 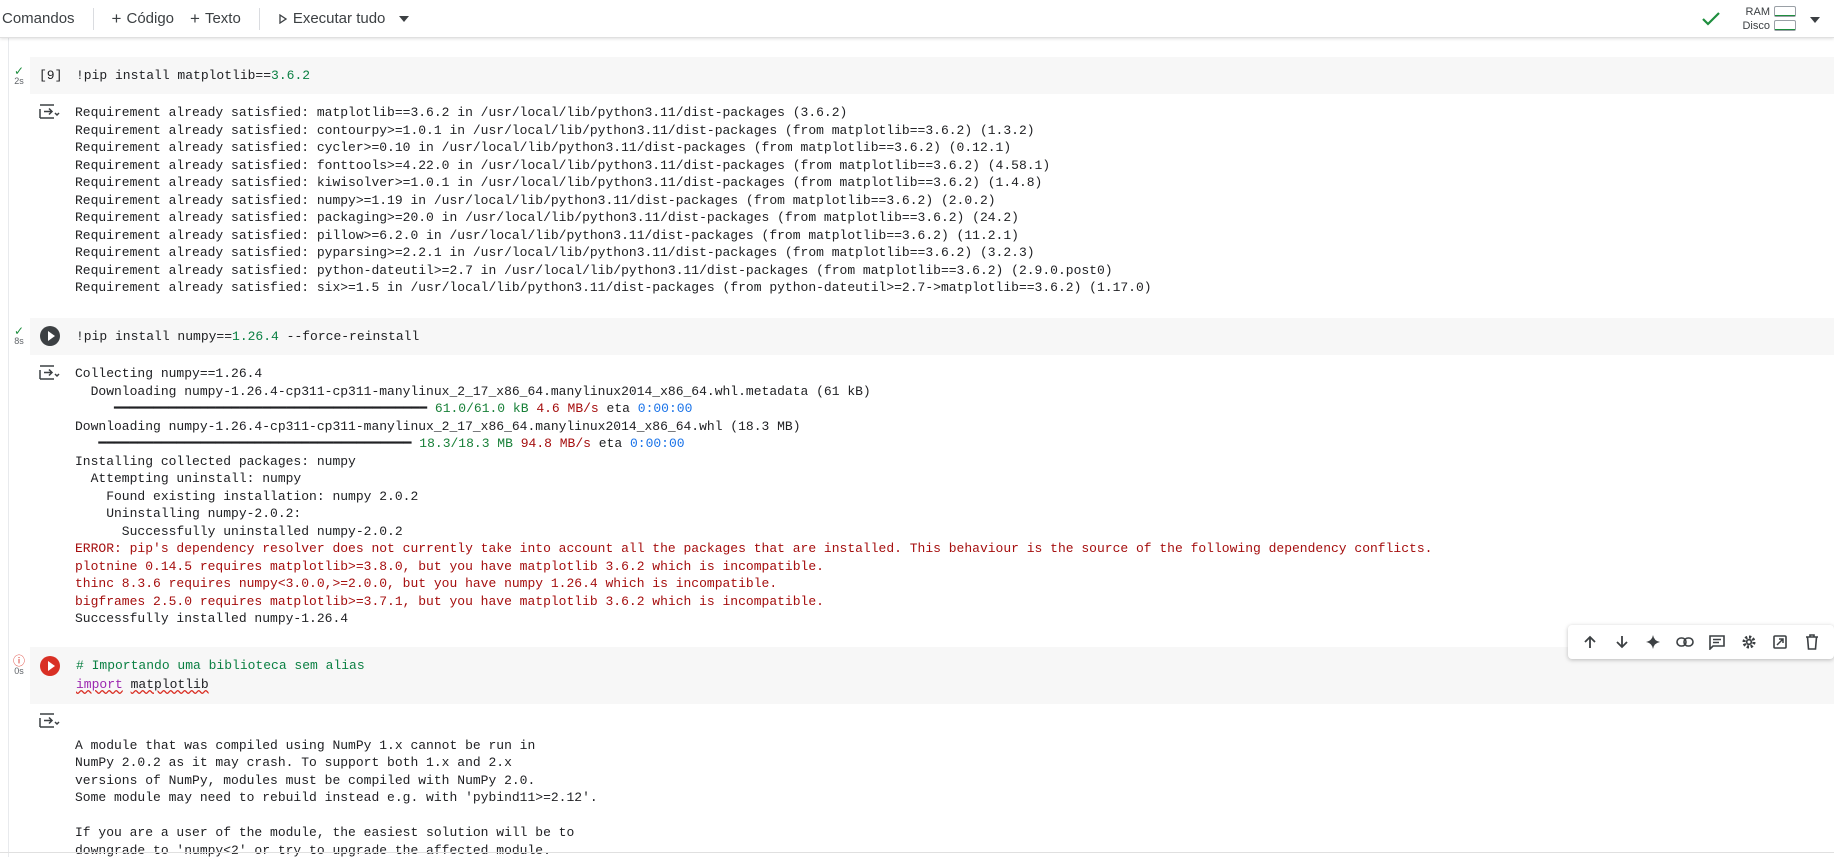 I want to click on notebook-left-border, so click(x=8, y=447).